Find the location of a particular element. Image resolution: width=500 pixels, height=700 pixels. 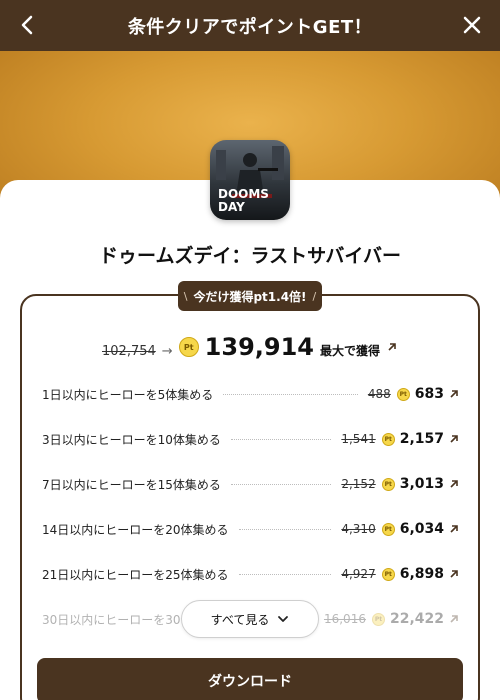

task-label: 21日以内にヒーローを25体集める is located at coordinates (135, 574).